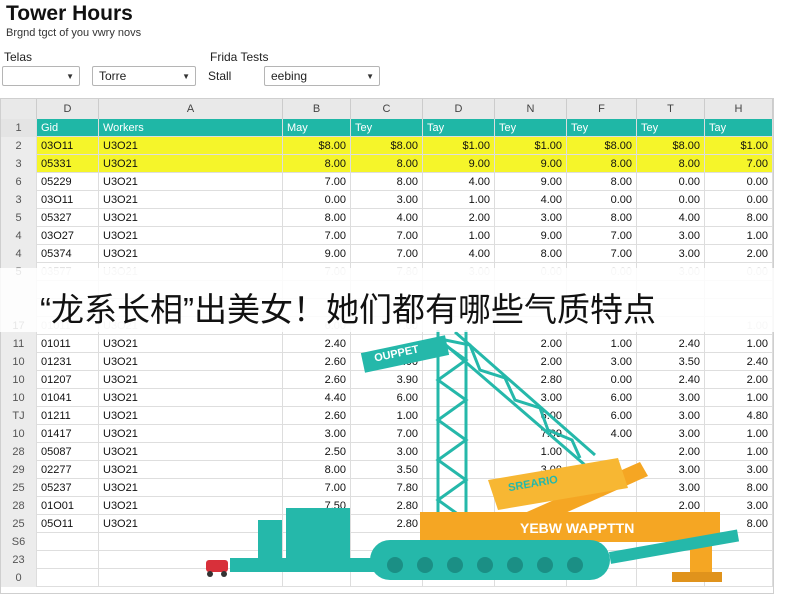 The width and height of the screenshot is (800, 600). What do you see at coordinates (217, 568) in the screenshot?
I see `small-car` at bounding box center [217, 568].